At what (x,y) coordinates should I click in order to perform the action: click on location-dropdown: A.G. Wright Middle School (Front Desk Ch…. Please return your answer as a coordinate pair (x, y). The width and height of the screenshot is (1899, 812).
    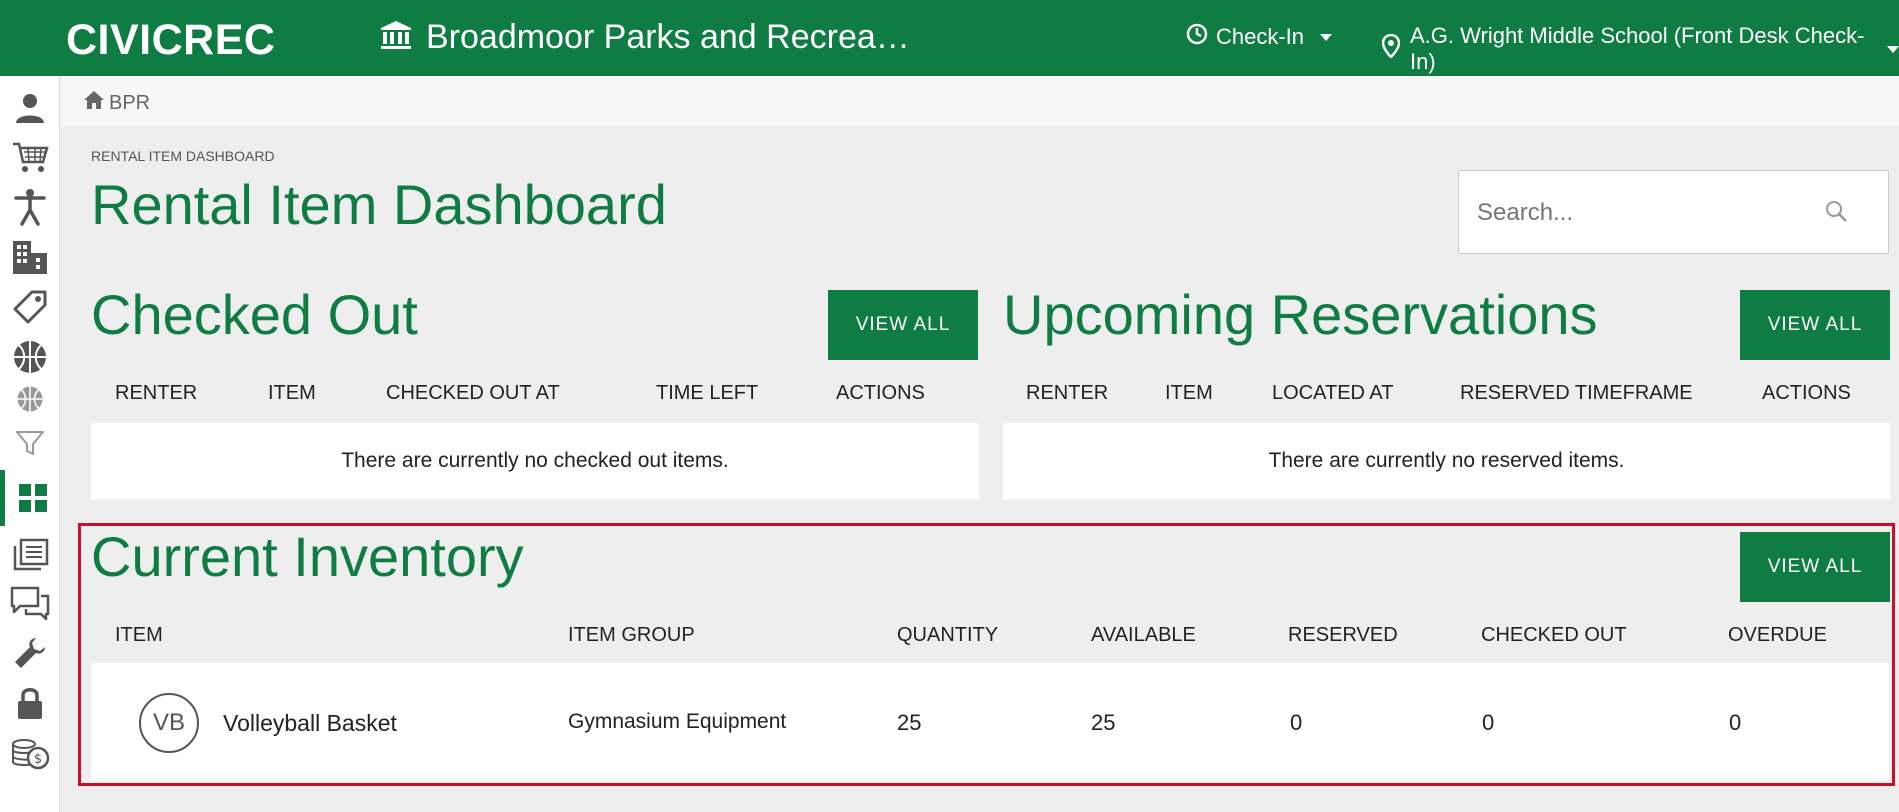
    Looking at the image, I should click on (1640, 49).